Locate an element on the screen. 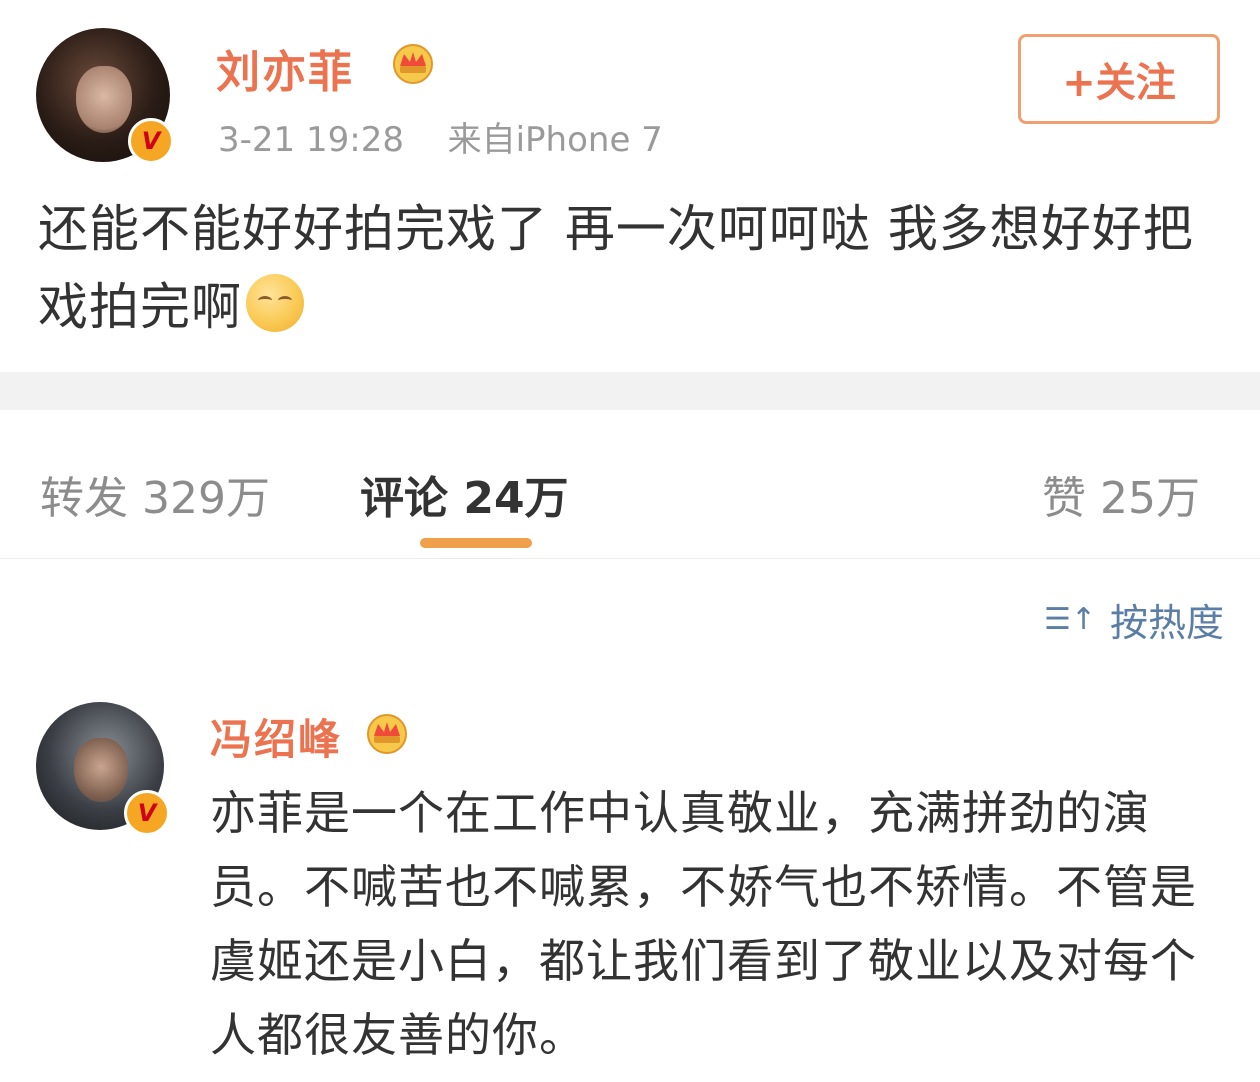  crown-icon is located at coordinates (413, 64).